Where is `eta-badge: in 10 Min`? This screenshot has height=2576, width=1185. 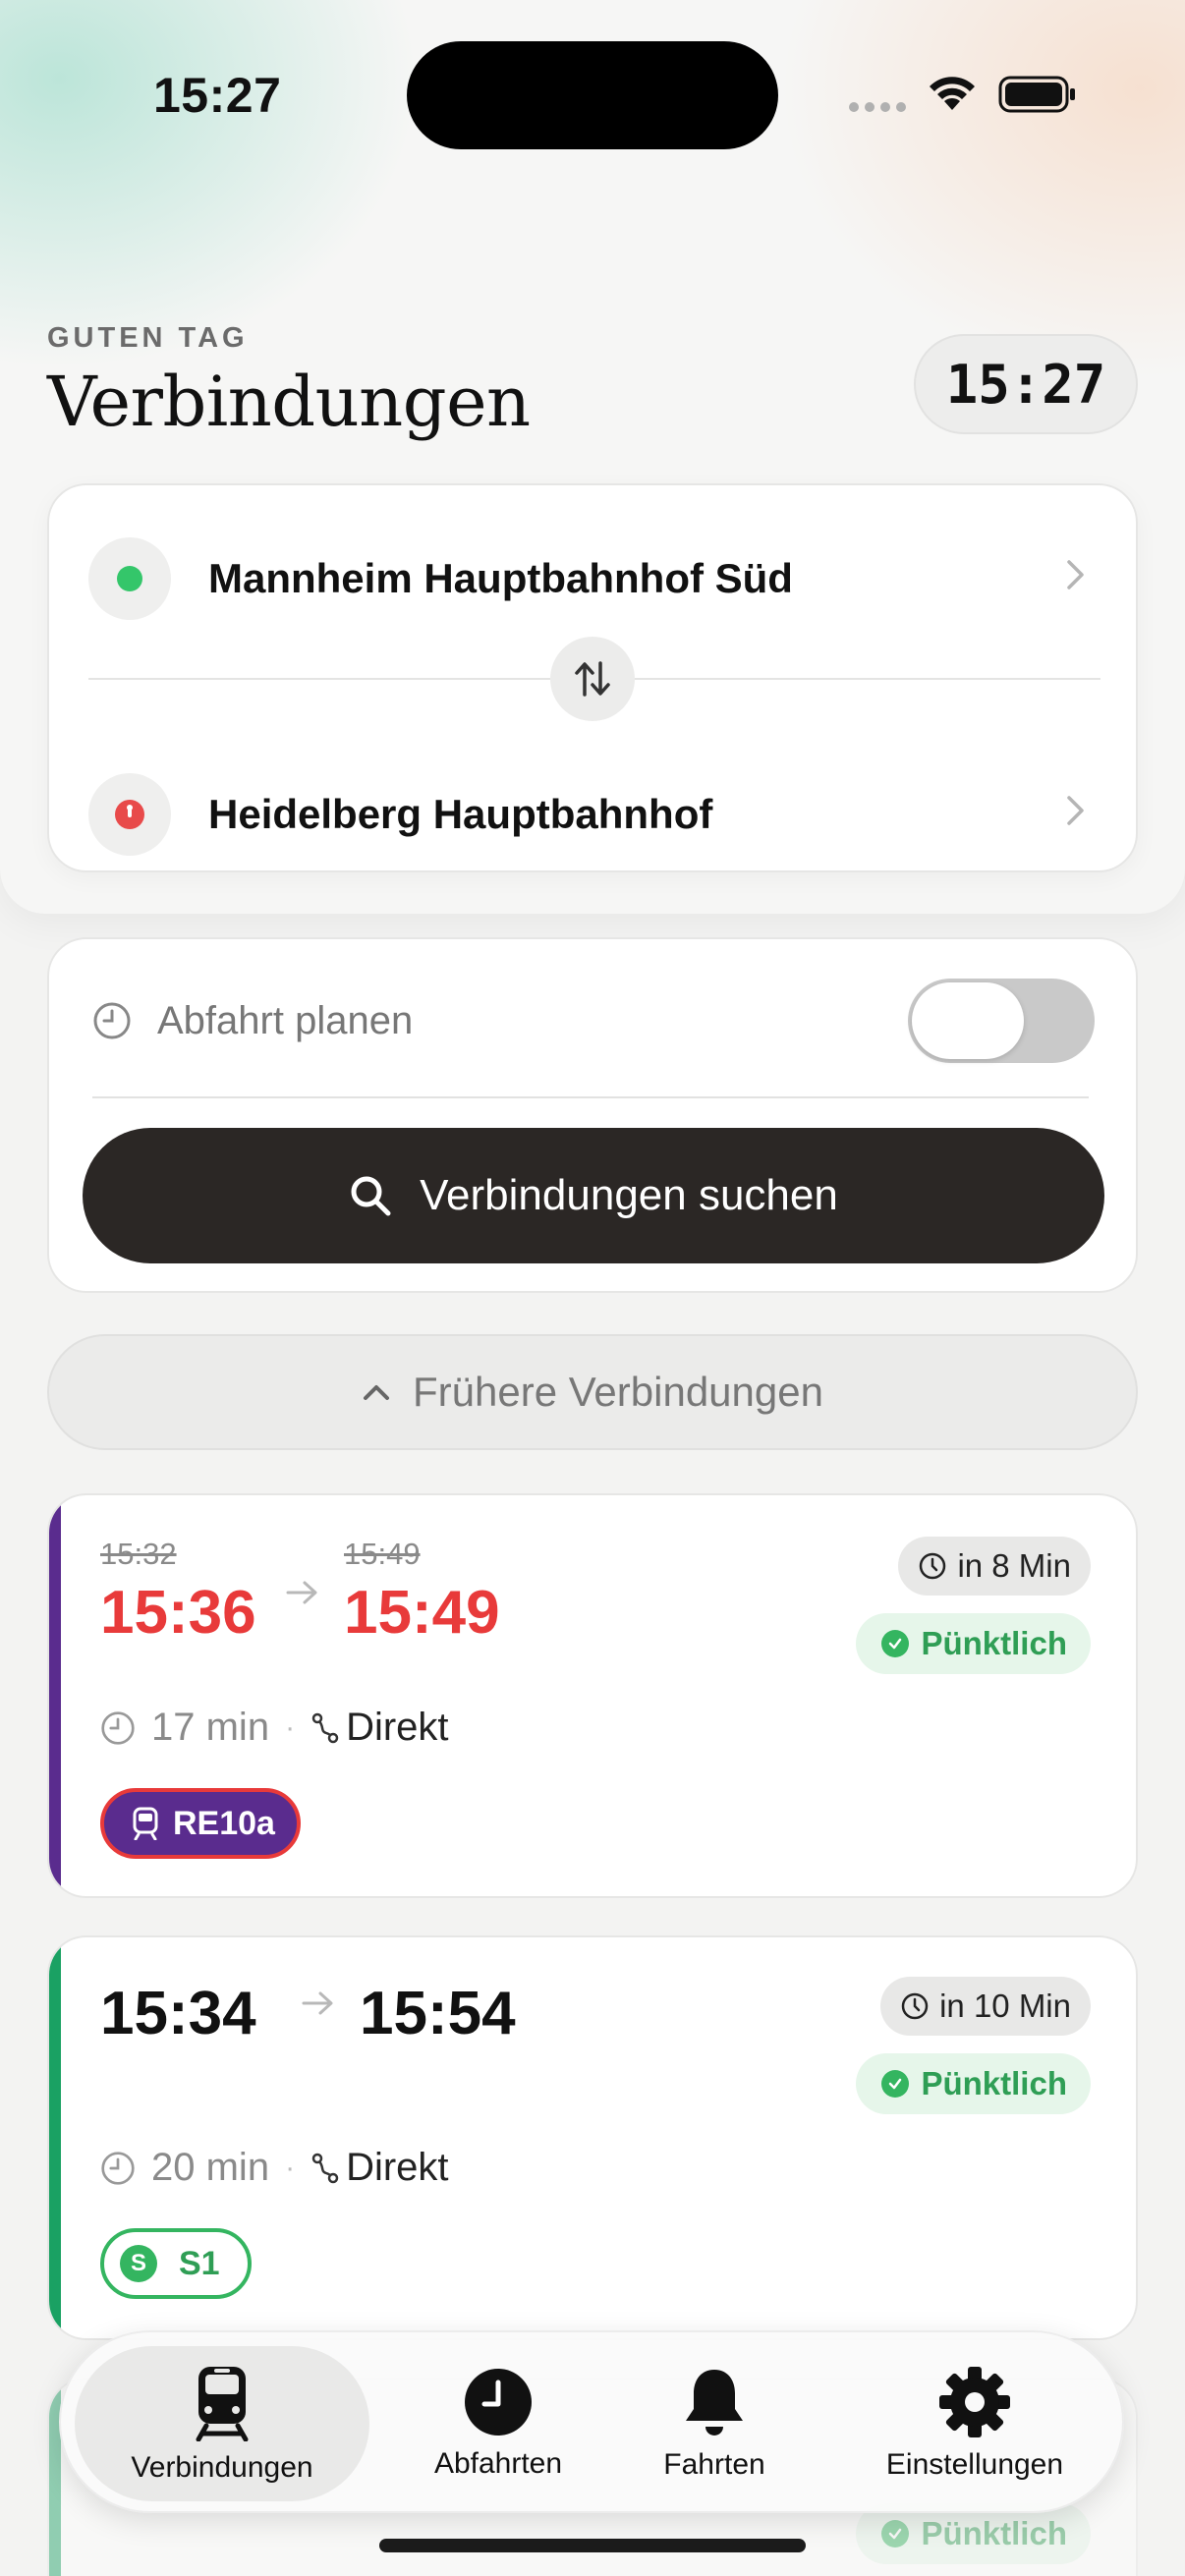 eta-badge: in 10 Min is located at coordinates (986, 2006).